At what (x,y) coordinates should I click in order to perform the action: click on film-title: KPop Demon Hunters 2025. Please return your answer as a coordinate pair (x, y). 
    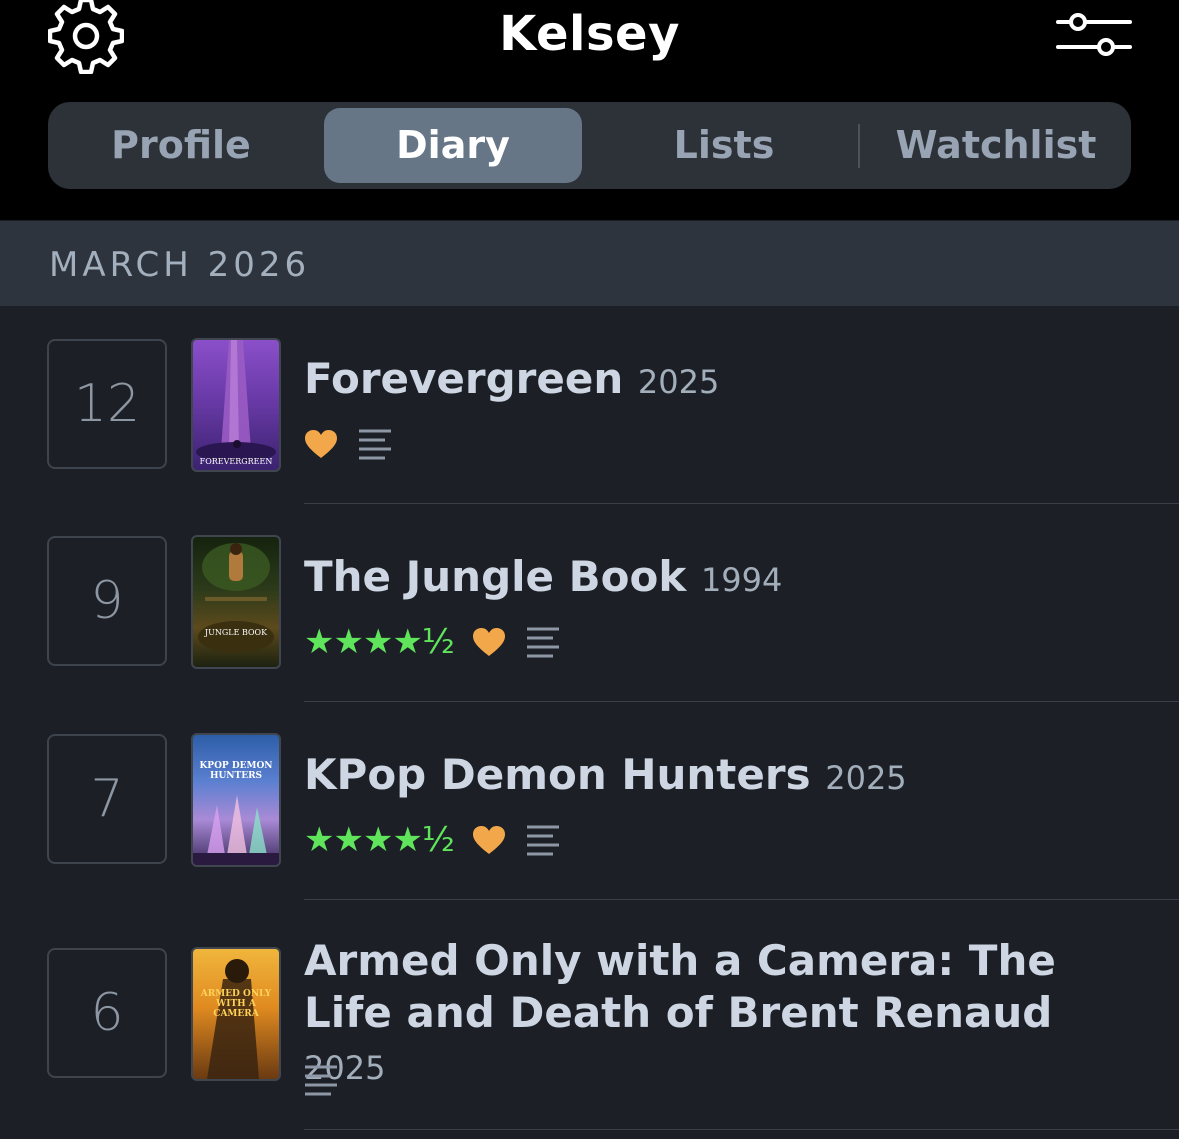
    Looking at the image, I should click on (714, 776).